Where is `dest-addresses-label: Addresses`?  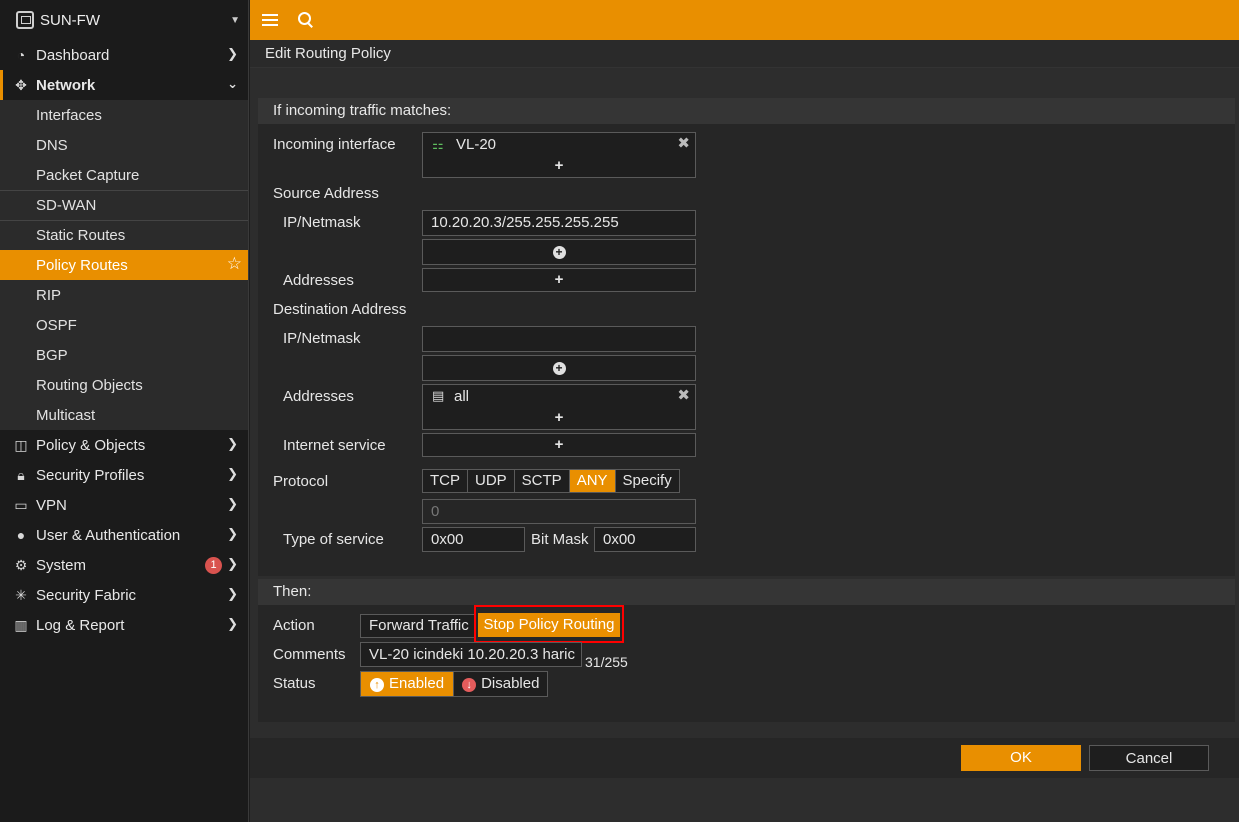
dest-addresses-label: Addresses is located at coordinates (318, 396).